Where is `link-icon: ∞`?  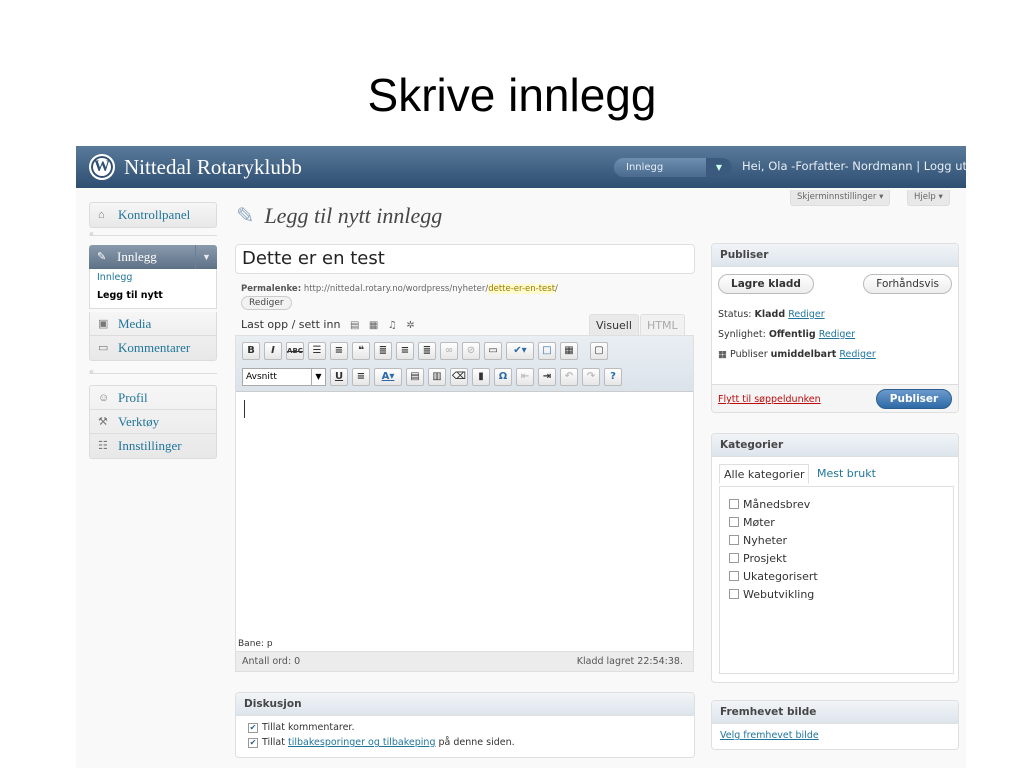
link-icon: ∞ is located at coordinates (449, 351).